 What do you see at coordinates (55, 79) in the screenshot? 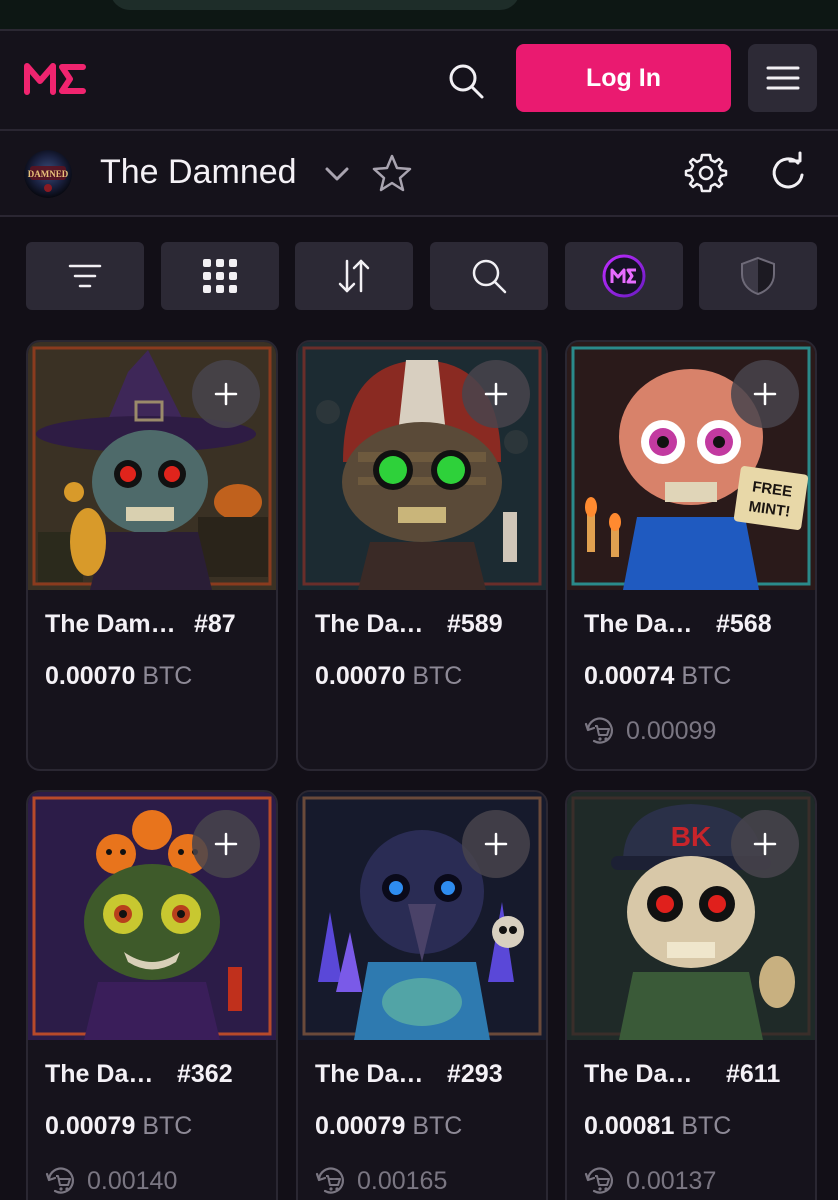
I see `magic-eden-logo` at bounding box center [55, 79].